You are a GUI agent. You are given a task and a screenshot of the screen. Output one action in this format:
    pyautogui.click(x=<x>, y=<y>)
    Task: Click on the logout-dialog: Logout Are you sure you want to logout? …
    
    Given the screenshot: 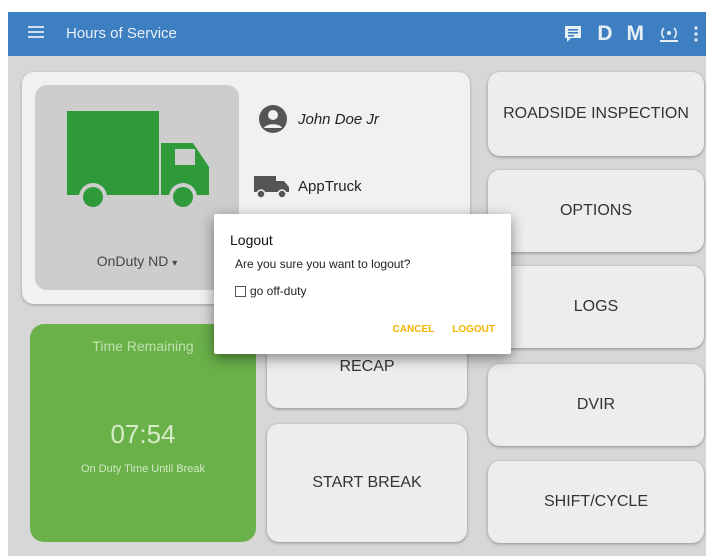 What is the action you would take?
    pyautogui.click(x=362, y=284)
    